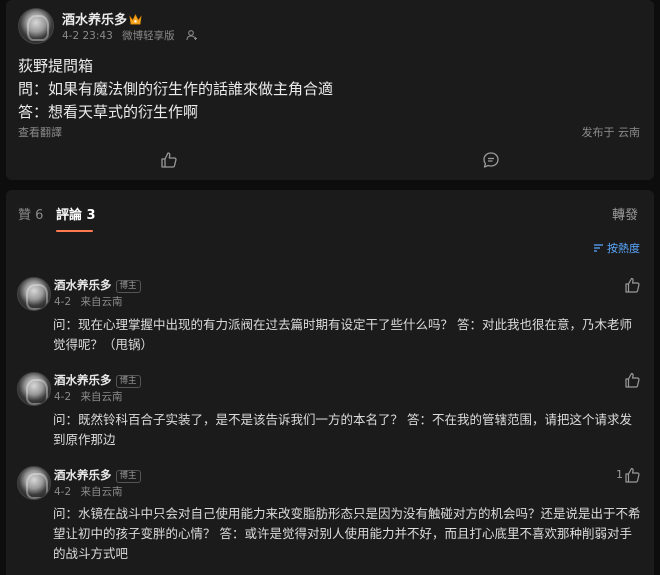 The height and width of the screenshot is (575, 660). I want to click on post-author: 酒水养乐多, so click(102, 18).